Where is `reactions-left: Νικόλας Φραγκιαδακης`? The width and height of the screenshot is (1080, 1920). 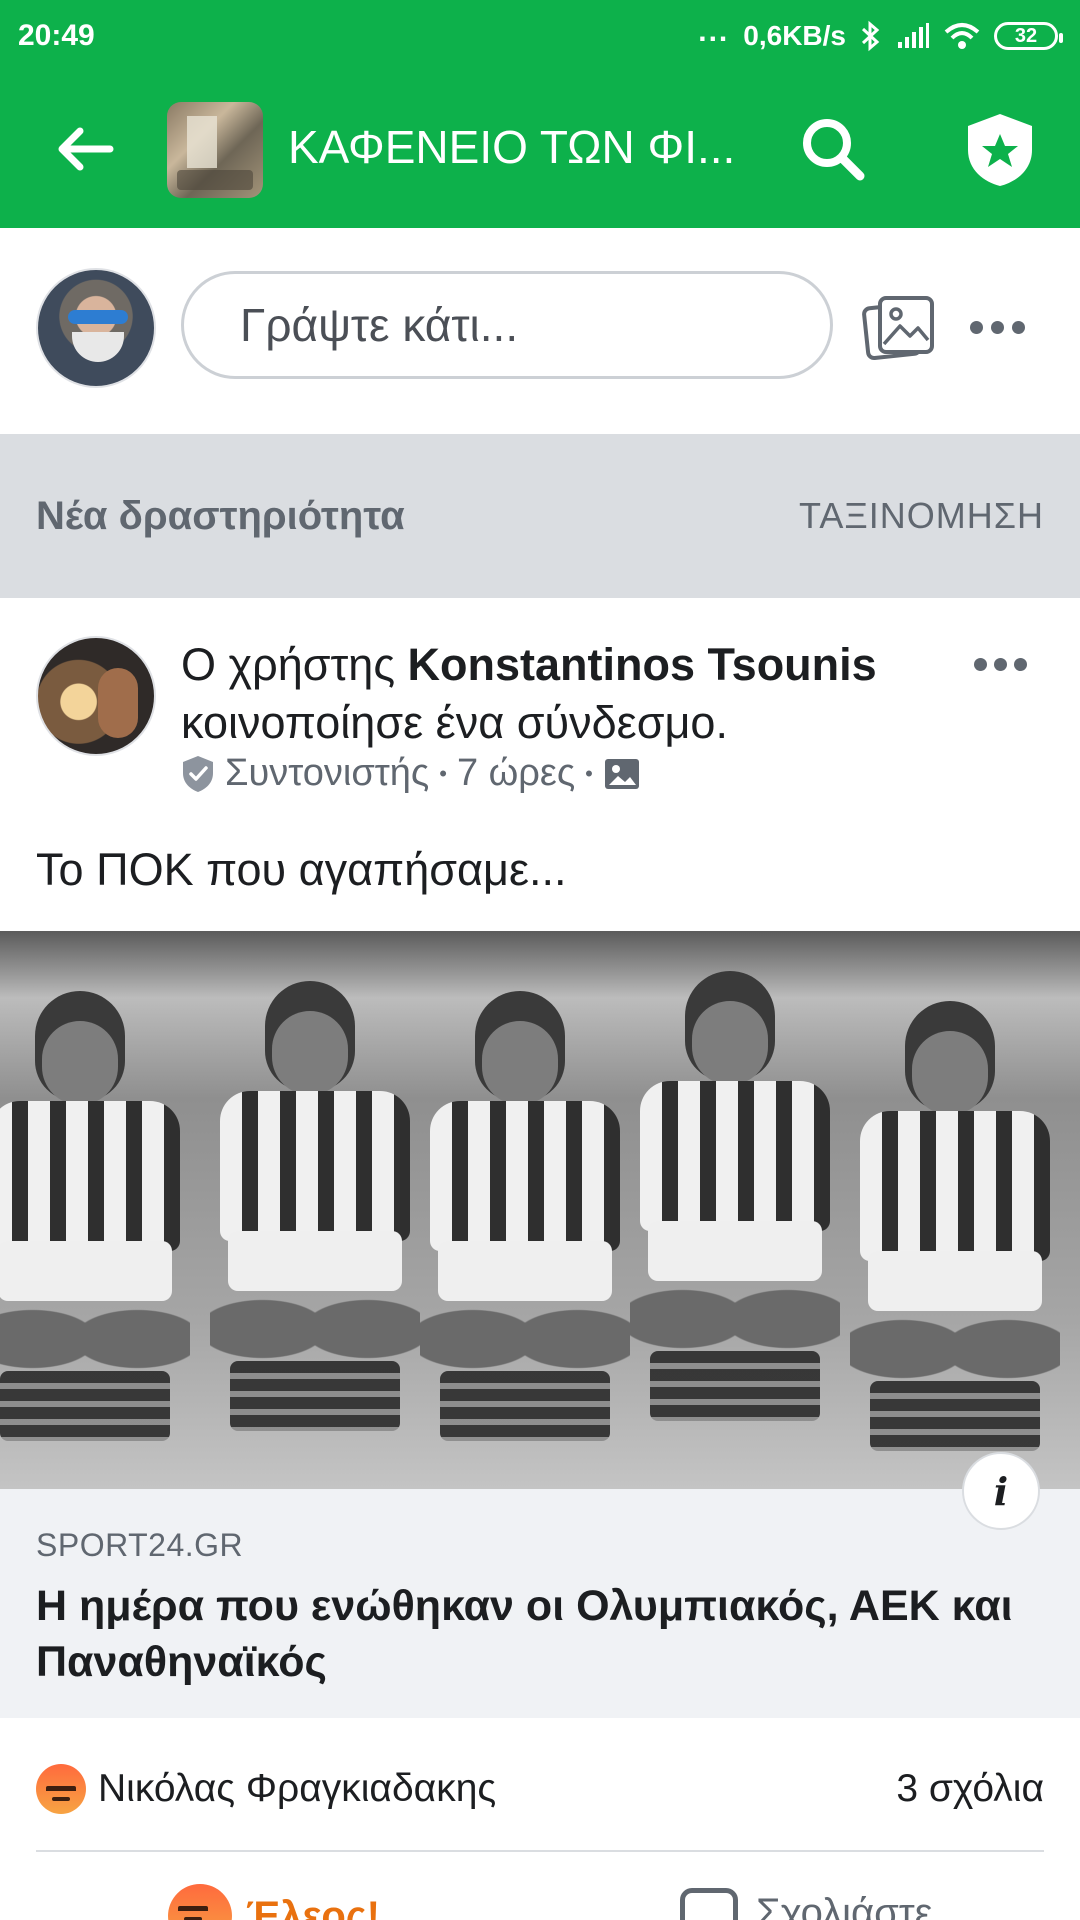
reactions-left: Νικόλας Φραγκιαδακης is located at coordinates (266, 1789).